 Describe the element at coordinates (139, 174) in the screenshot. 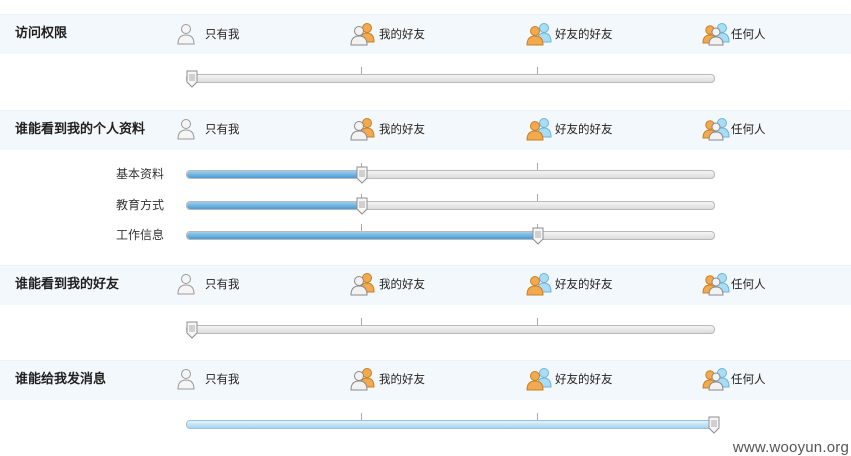

I see `sub-label-basic: 基本资料` at that location.